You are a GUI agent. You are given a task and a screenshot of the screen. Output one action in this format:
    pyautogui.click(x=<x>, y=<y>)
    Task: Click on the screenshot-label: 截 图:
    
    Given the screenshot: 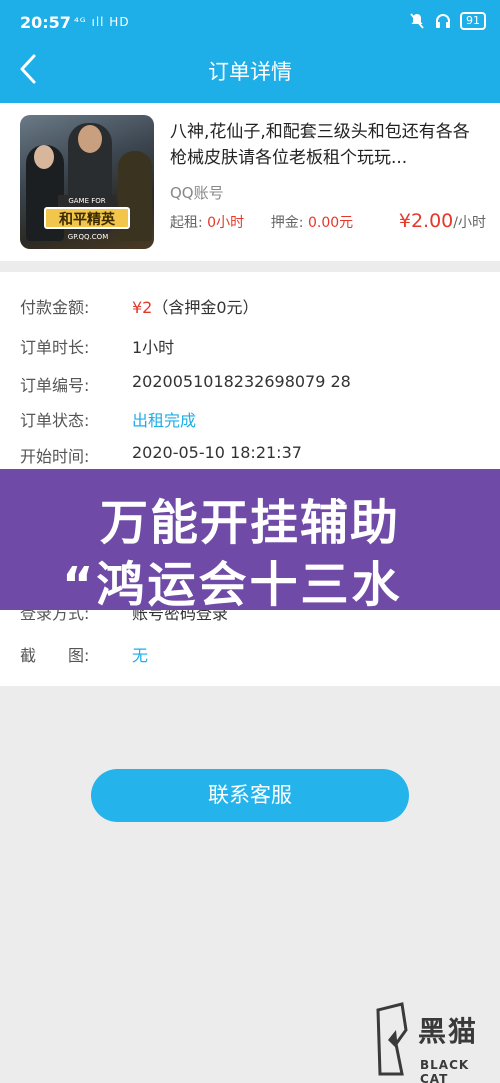 What is the action you would take?
    pyautogui.click(x=55, y=655)
    